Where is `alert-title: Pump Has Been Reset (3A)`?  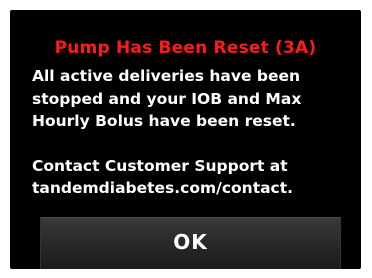
alert-title: Pump Has Been Reset (3A) is located at coordinates (185, 48).